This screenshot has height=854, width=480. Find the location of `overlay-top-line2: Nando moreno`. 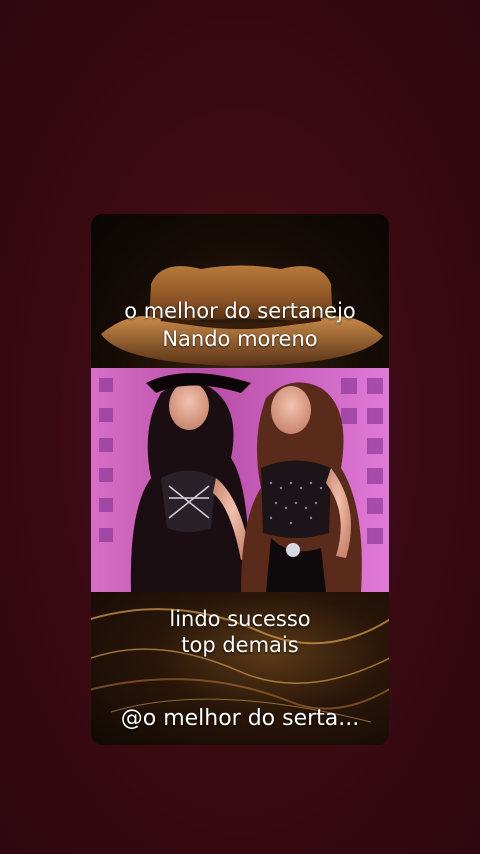

overlay-top-line2: Nando moreno is located at coordinates (240, 339).